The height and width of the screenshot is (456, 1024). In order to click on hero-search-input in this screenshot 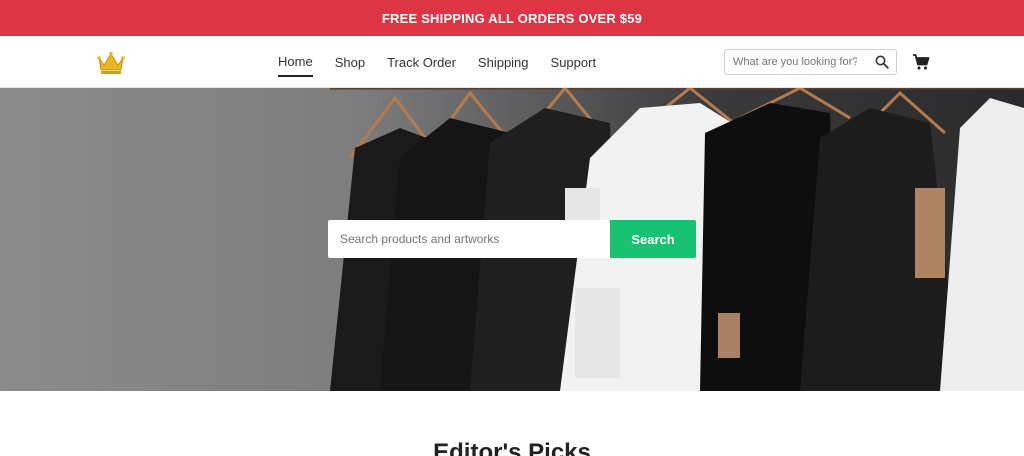, I will do `click(469, 239)`.